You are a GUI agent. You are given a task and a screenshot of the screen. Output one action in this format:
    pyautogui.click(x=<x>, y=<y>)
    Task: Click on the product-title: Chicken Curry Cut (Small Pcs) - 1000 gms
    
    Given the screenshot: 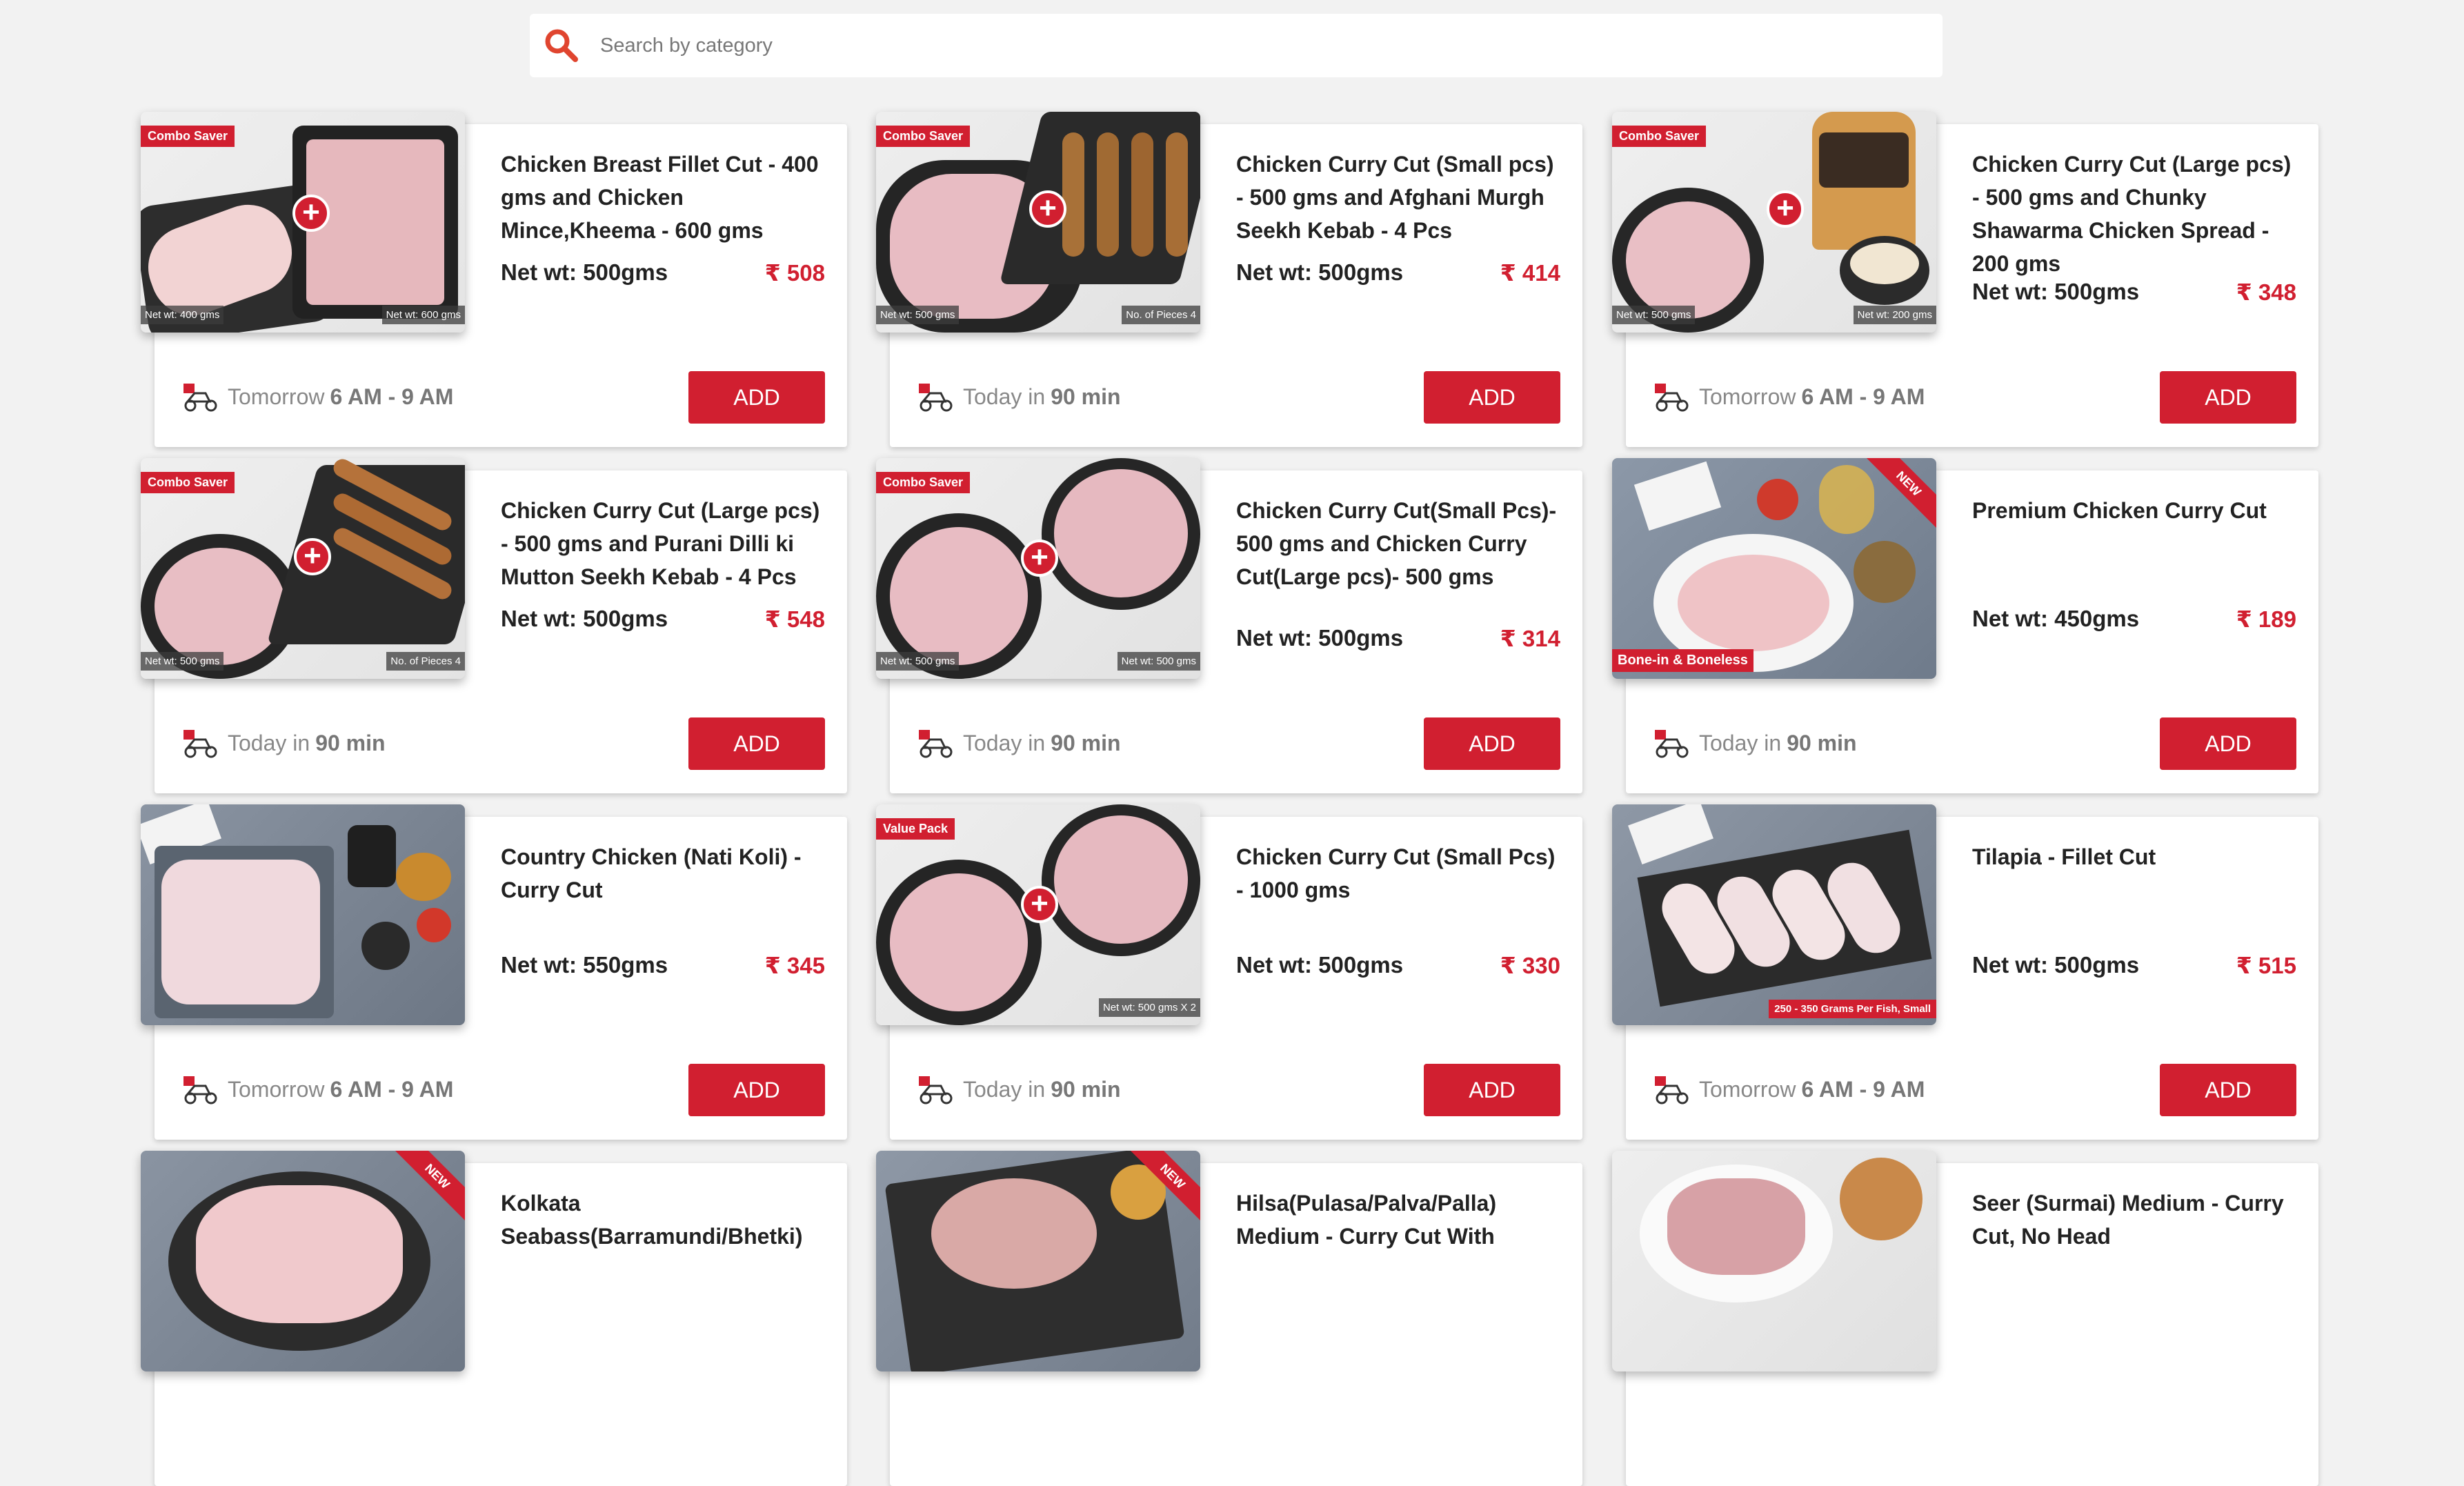 What is the action you would take?
    pyautogui.click(x=1398, y=873)
    